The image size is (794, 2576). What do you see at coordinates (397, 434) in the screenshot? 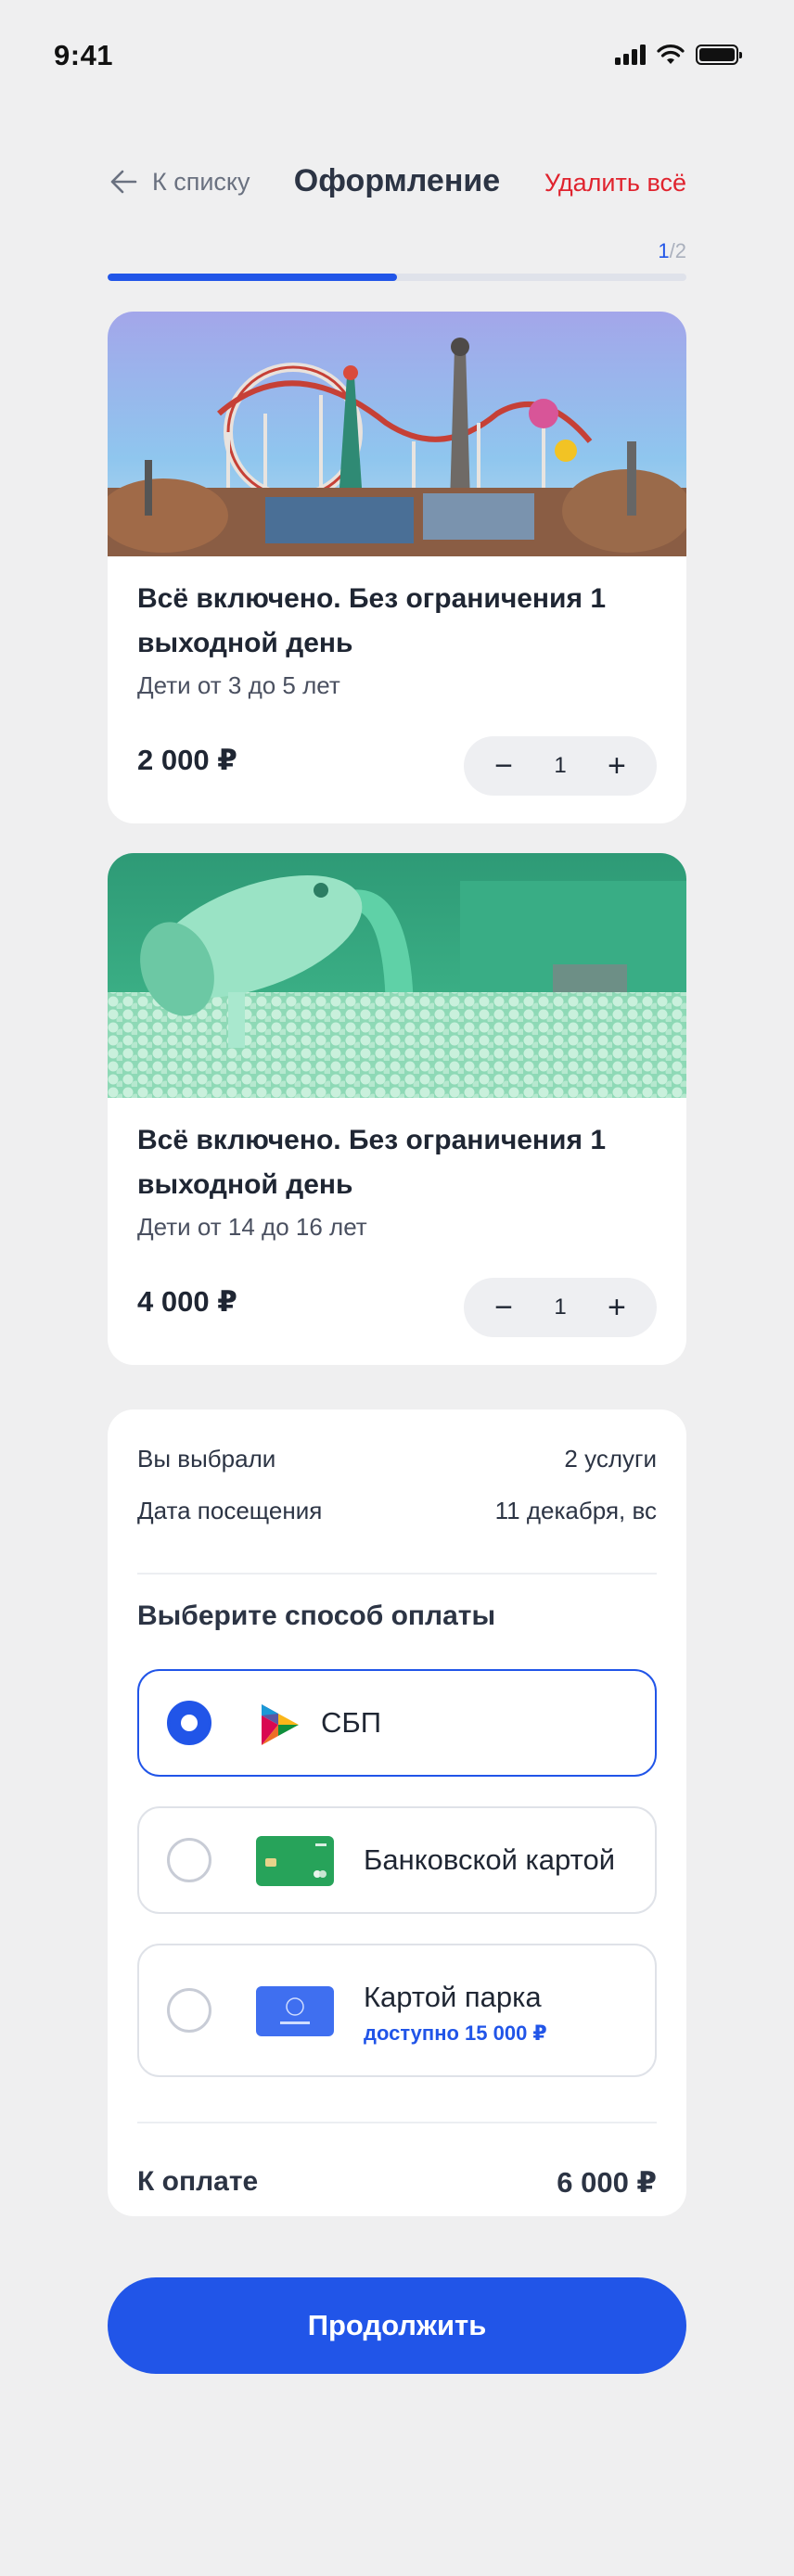
I see `amusement-park-photo` at bounding box center [397, 434].